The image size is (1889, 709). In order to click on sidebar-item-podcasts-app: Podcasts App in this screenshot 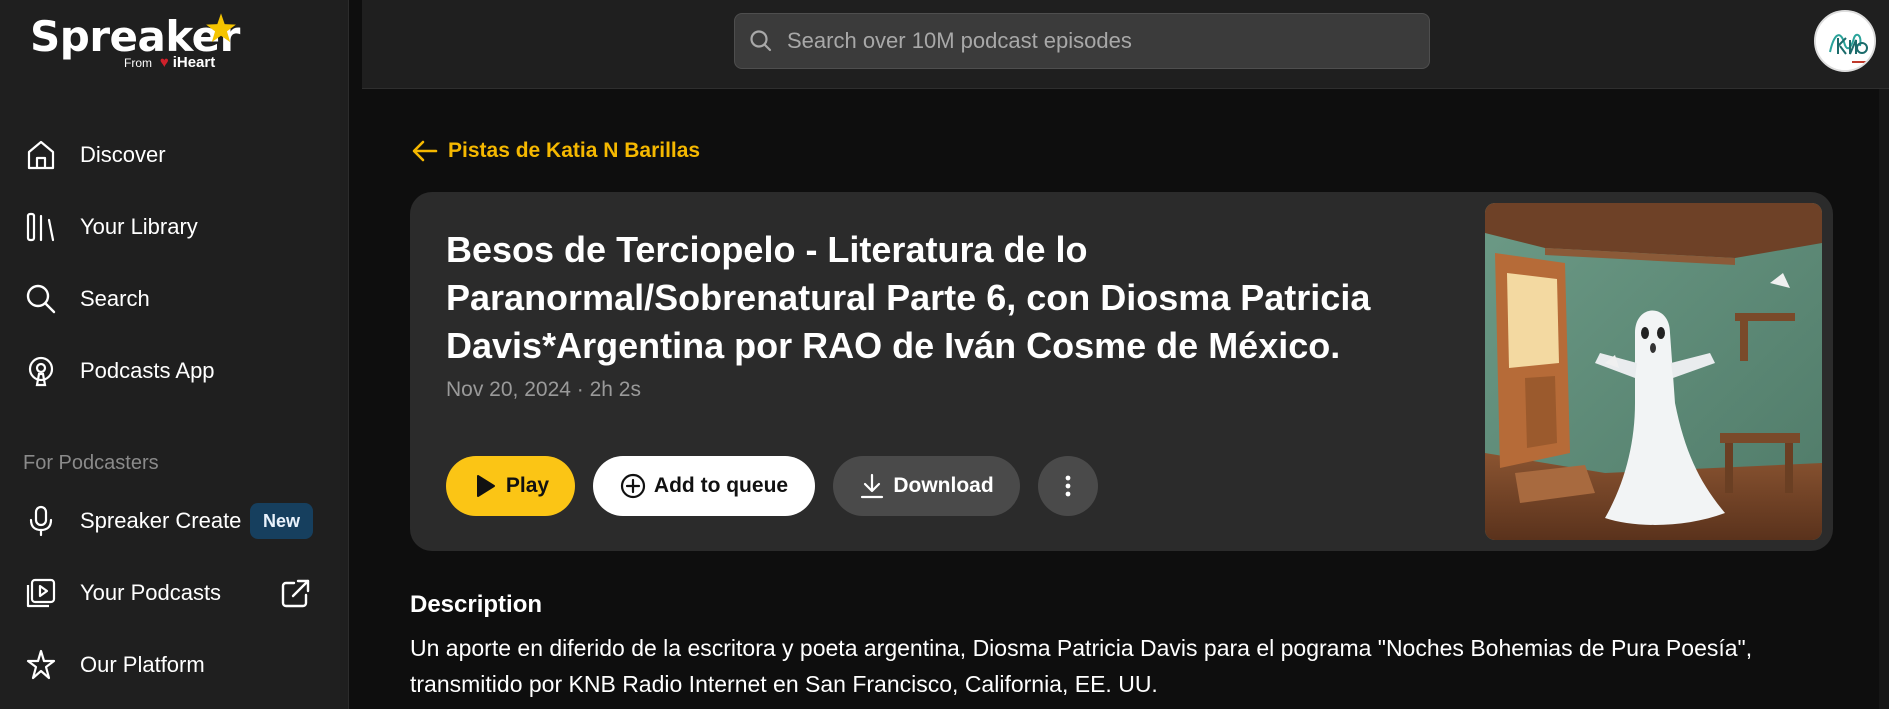, I will do `click(119, 371)`.